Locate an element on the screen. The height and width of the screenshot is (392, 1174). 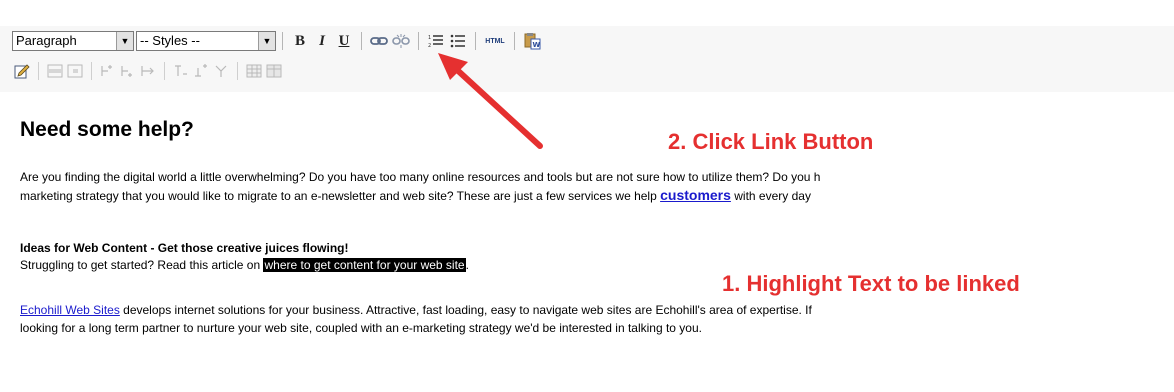
styles-select: -- Styles -- ▼ is located at coordinates (206, 41).